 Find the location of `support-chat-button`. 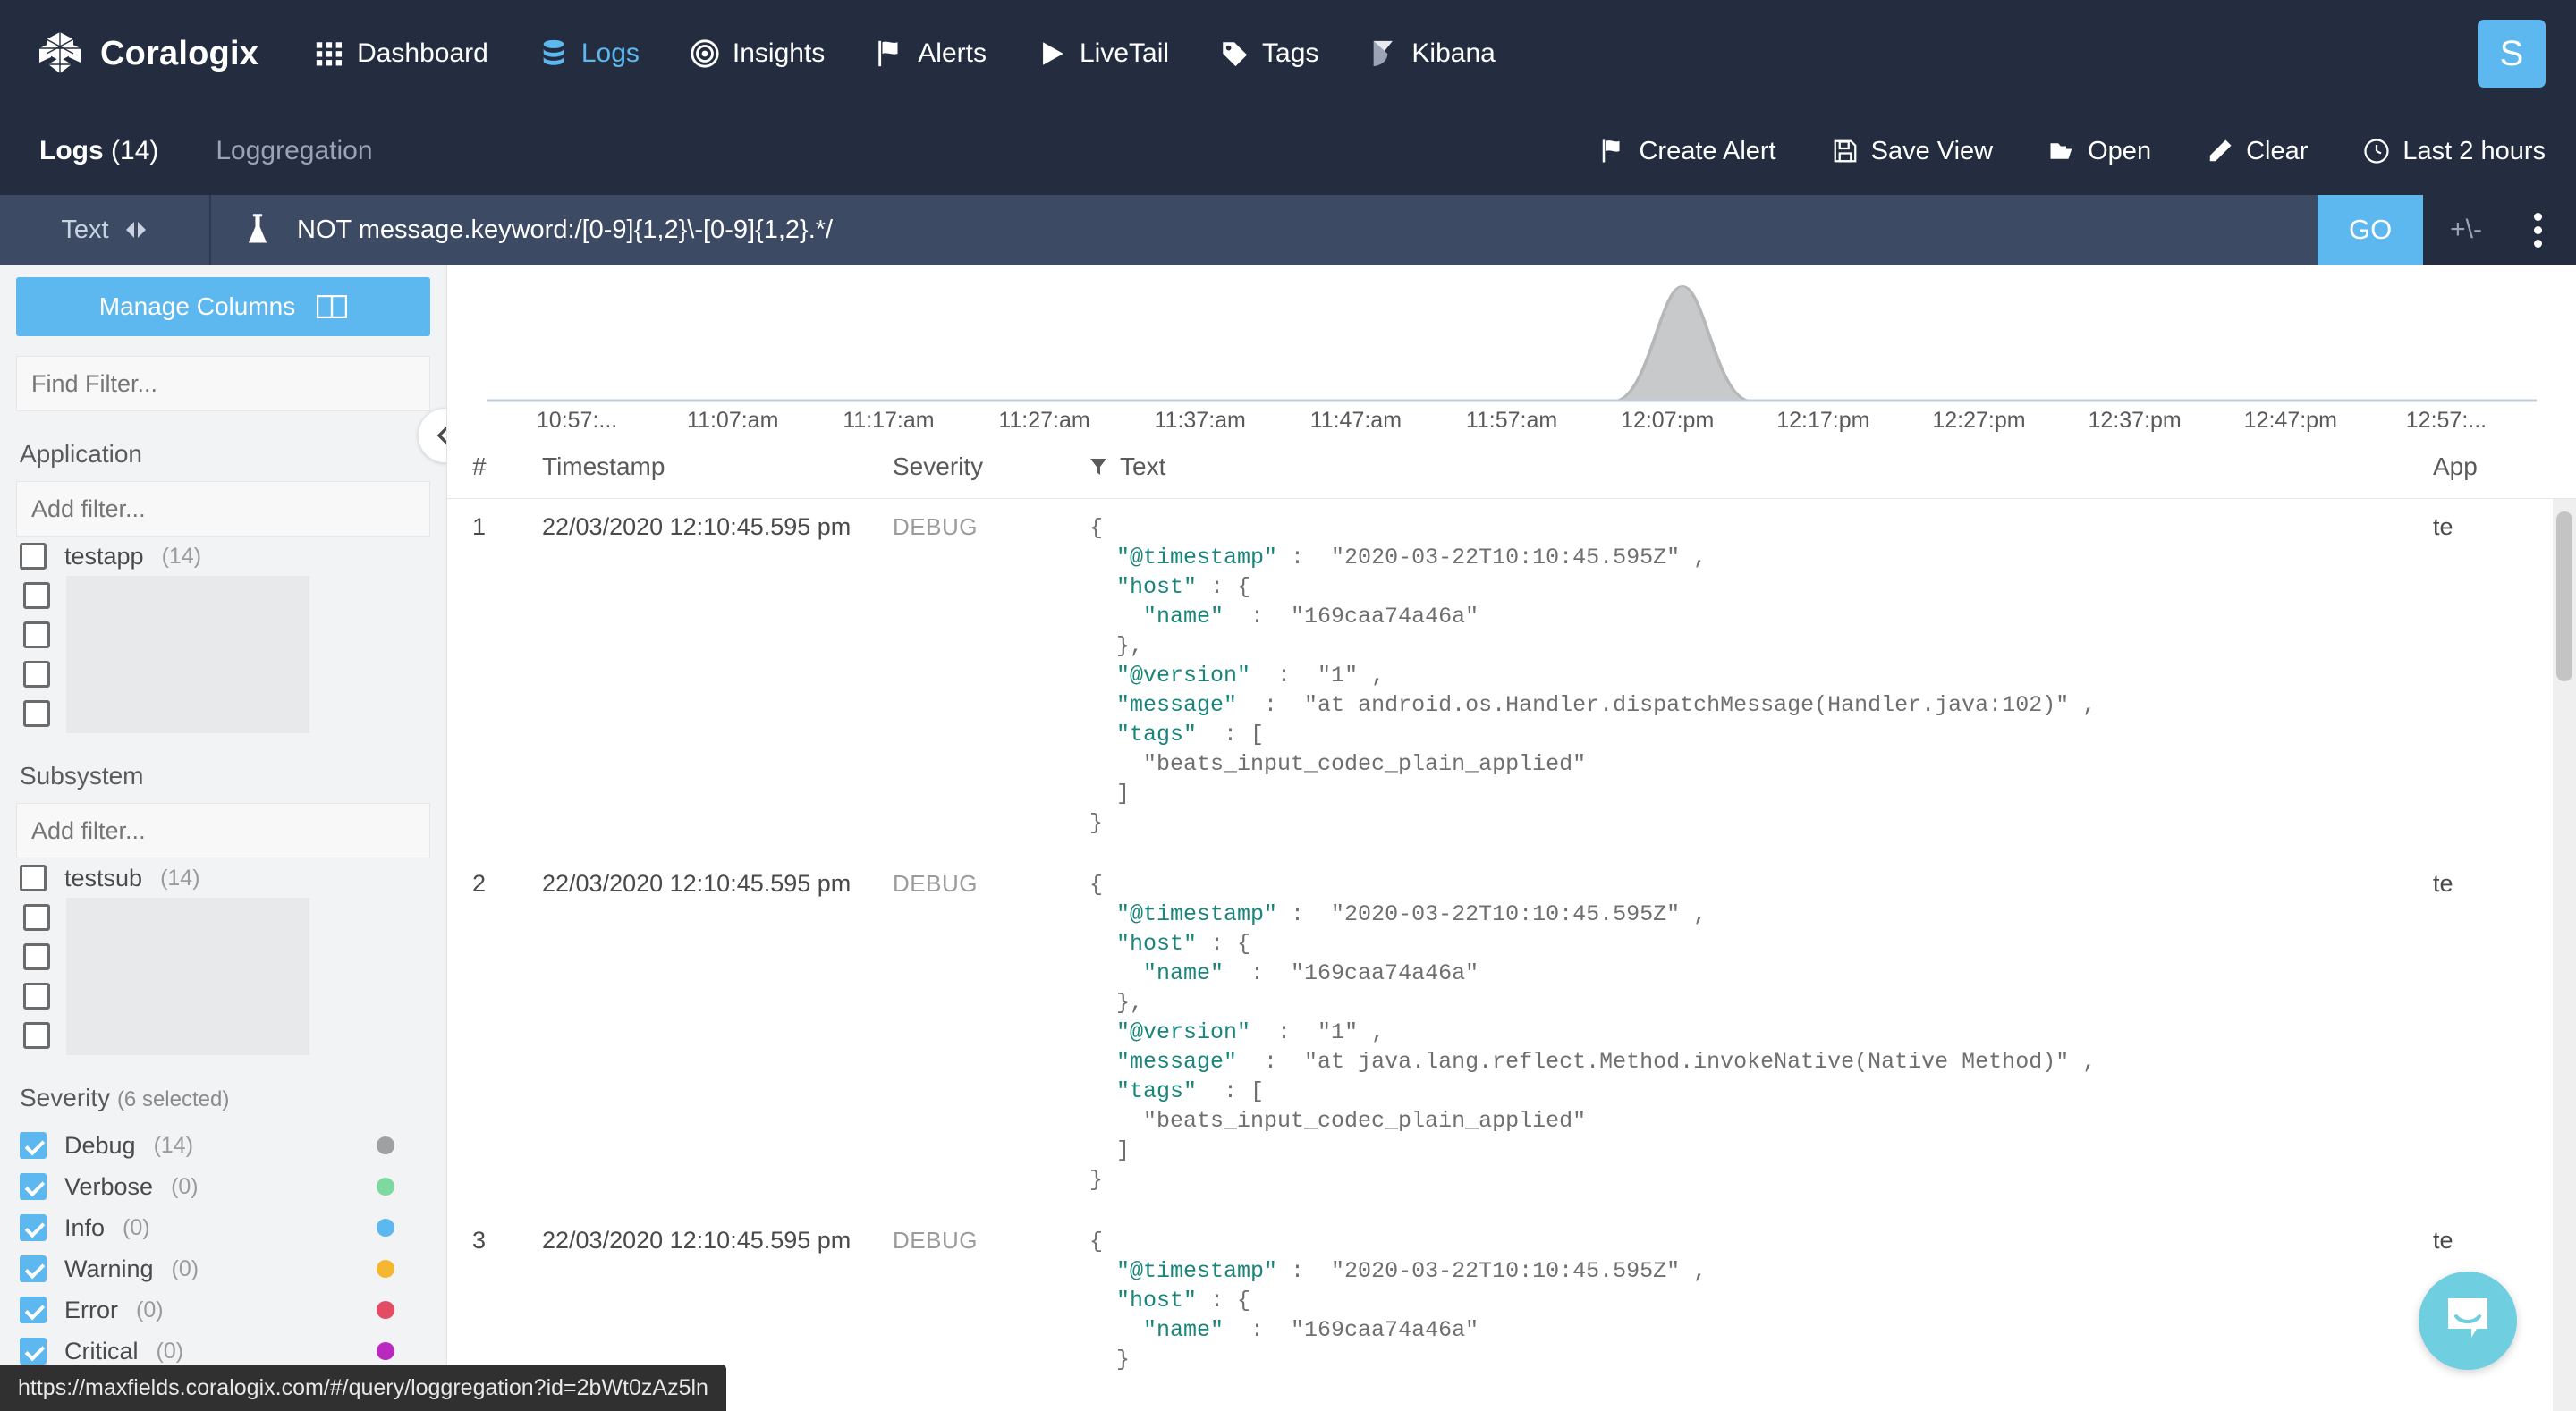

support-chat-button is located at coordinates (2468, 1321).